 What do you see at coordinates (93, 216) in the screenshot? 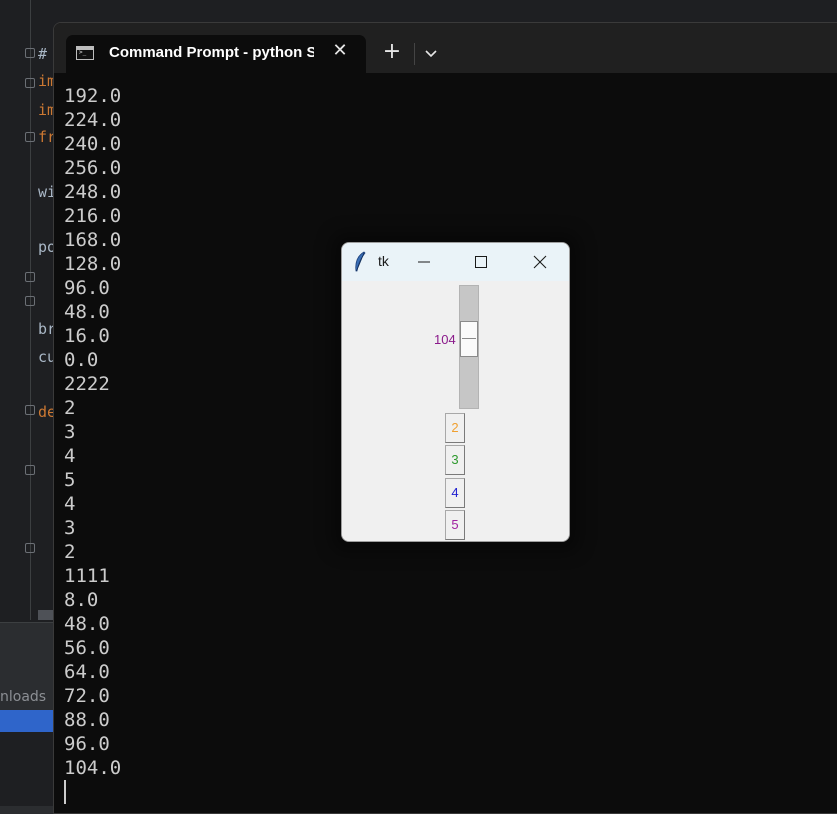
I see `terminal-output-line: 216.0` at bounding box center [93, 216].